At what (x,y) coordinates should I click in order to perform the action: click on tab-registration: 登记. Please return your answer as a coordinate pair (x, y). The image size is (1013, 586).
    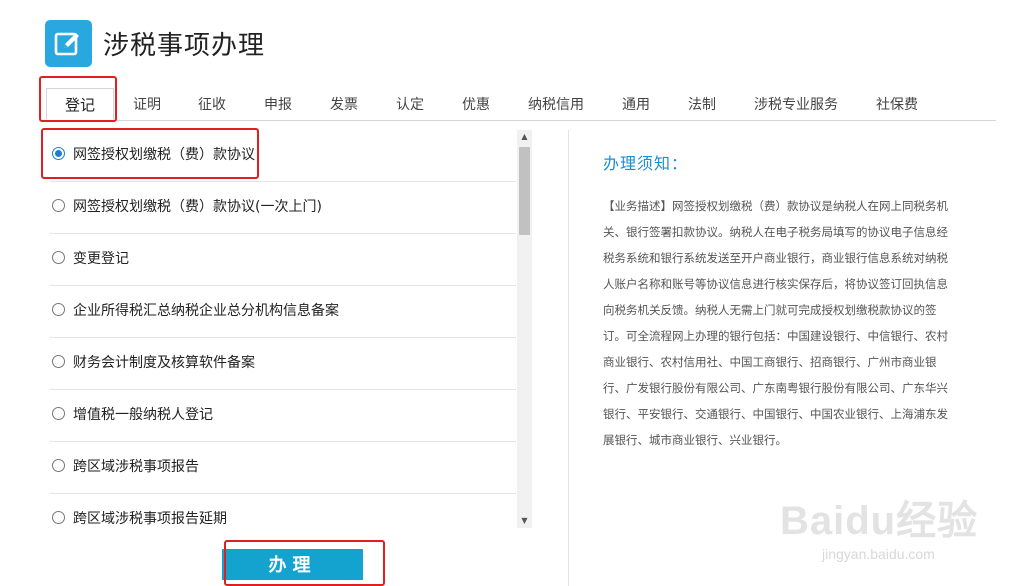
    Looking at the image, I should click on (80, 104).